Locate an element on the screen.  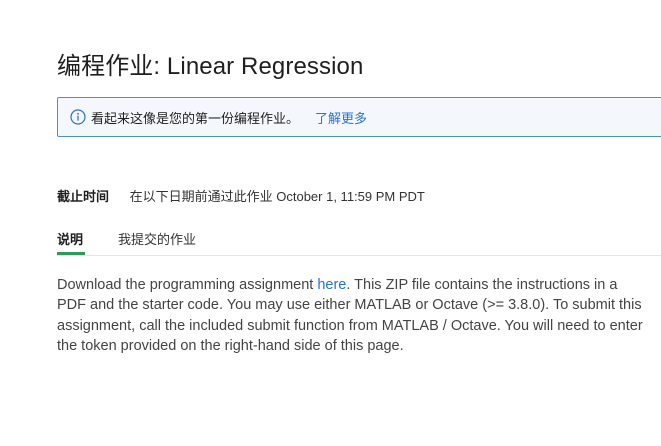
learn-more-link: 了解更多 is located at coordinates (341, 117).